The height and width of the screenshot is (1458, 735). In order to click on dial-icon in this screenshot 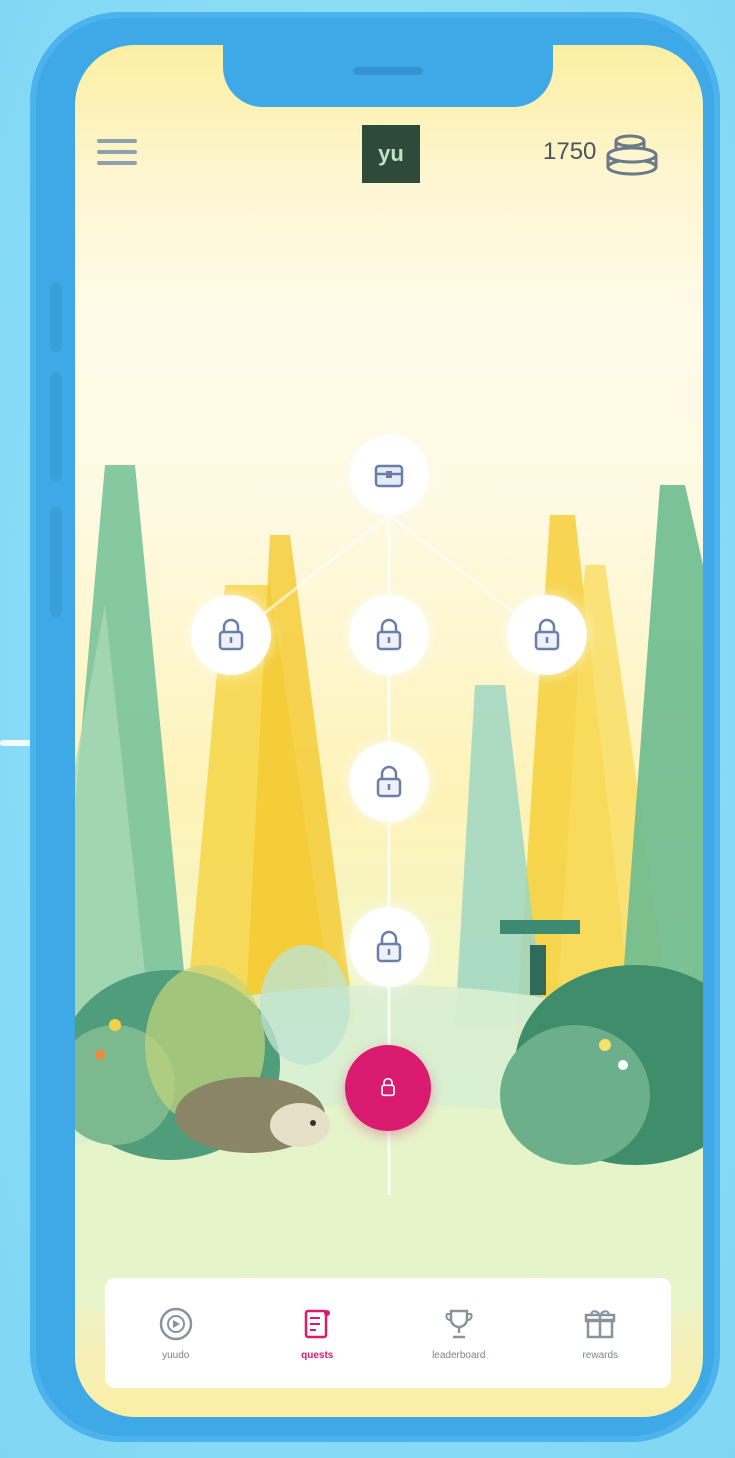, I will do `click(175, 1323)`.